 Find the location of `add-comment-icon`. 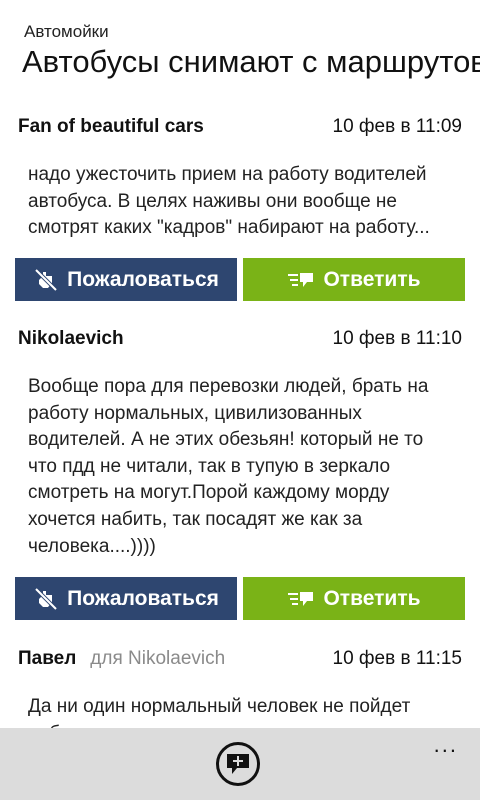

add-comment-icon is located at coordinates (238, 764).